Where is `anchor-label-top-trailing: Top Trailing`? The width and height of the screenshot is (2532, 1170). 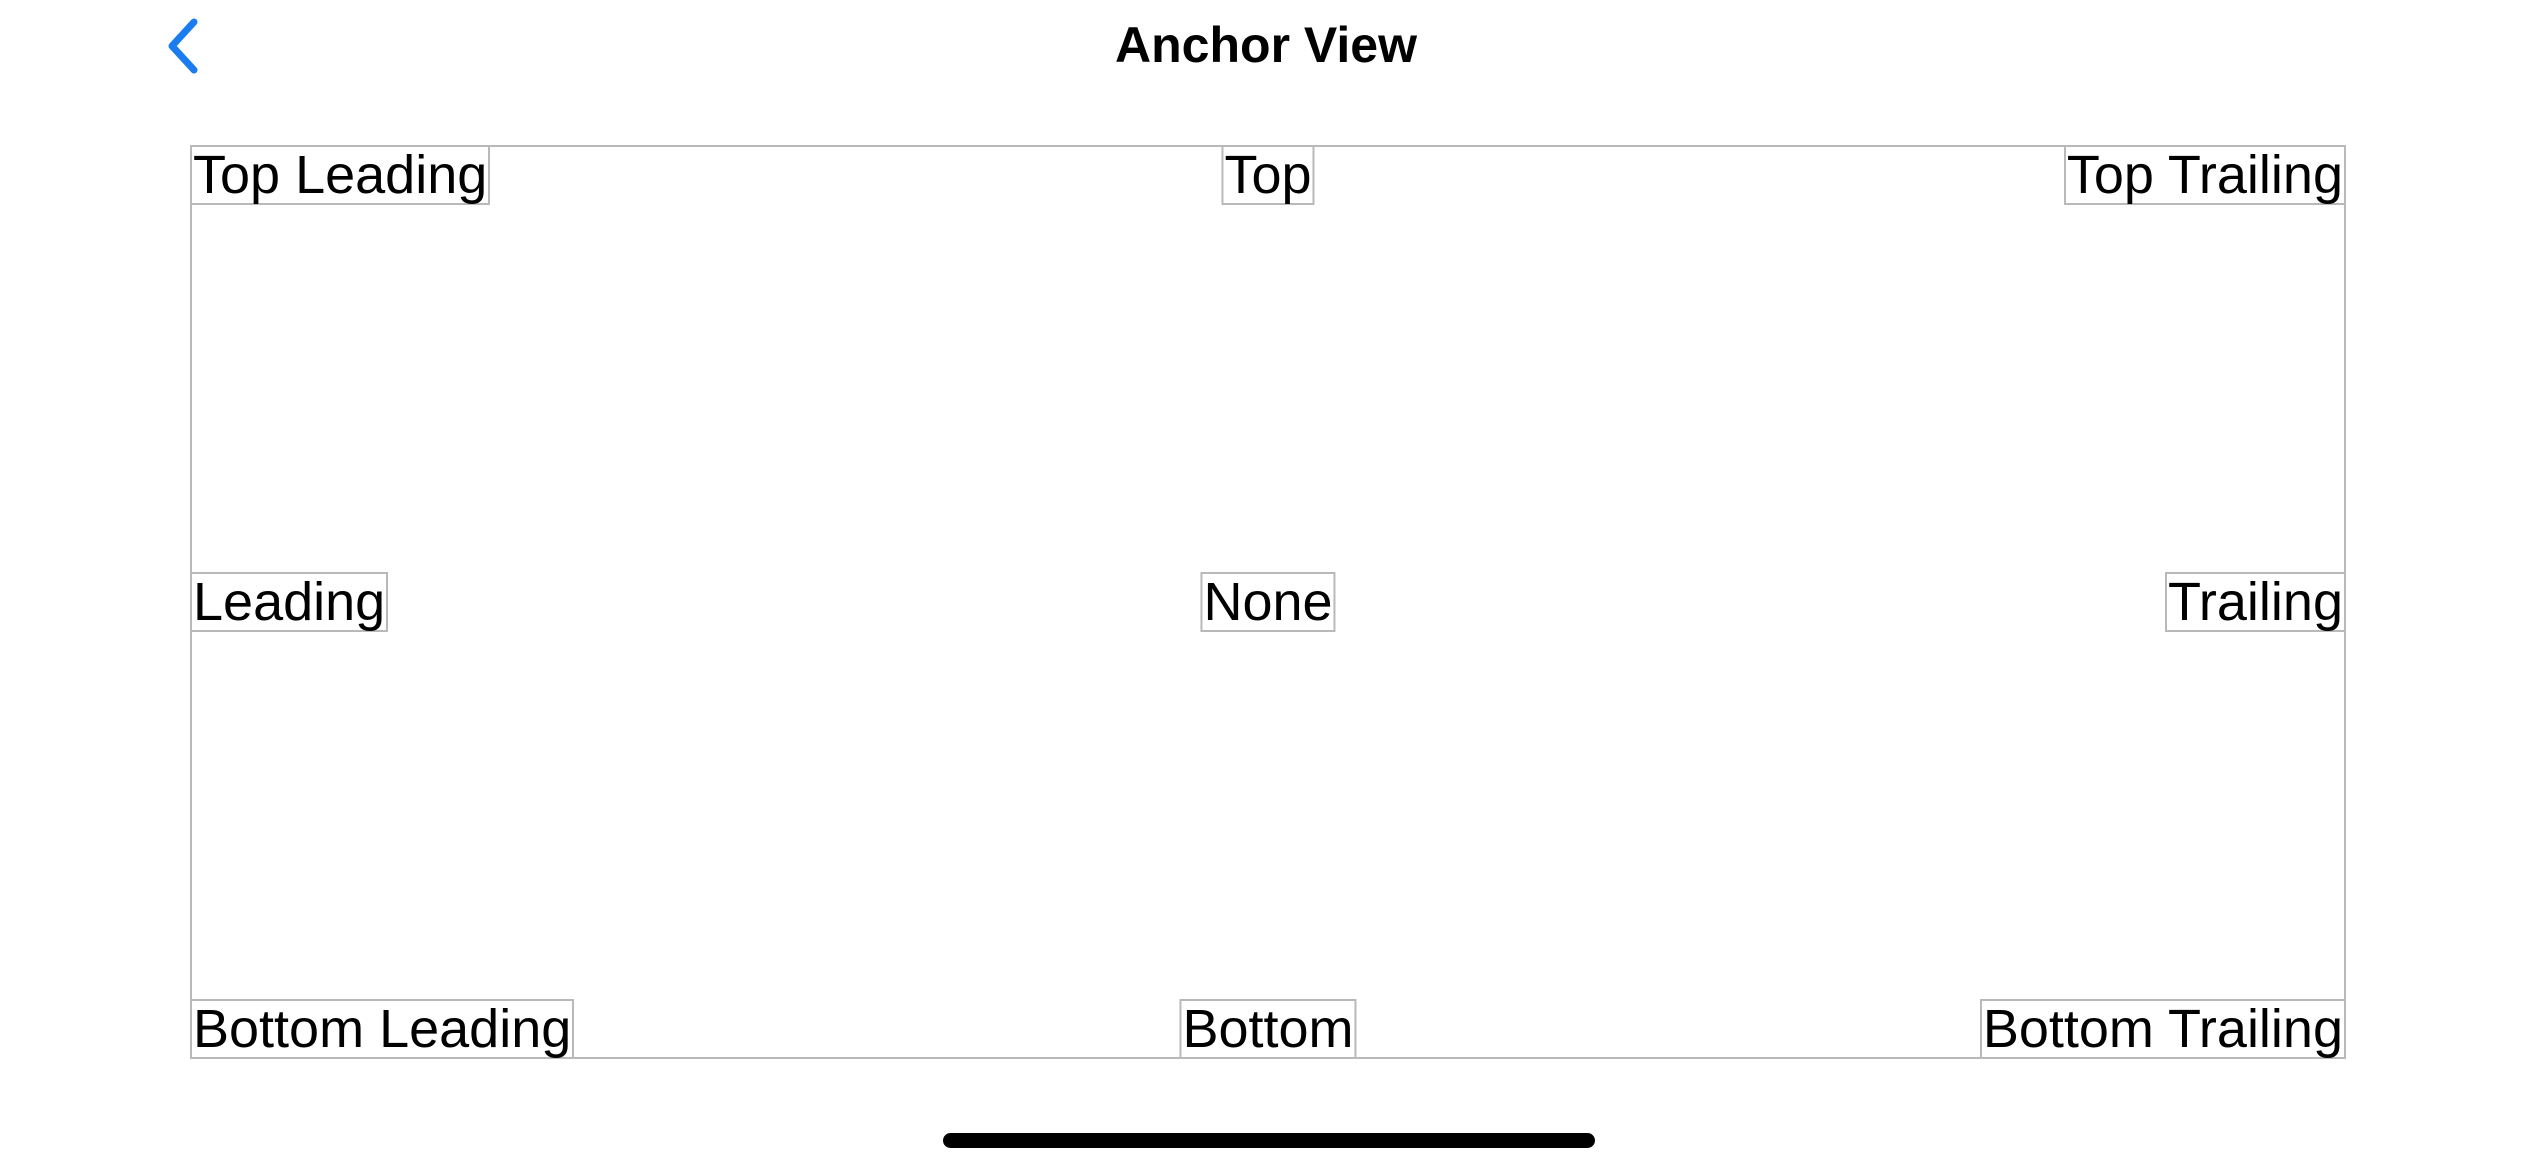
anchor-label-top-trailing: Top Trailing is located at coordinates (2204, 175).